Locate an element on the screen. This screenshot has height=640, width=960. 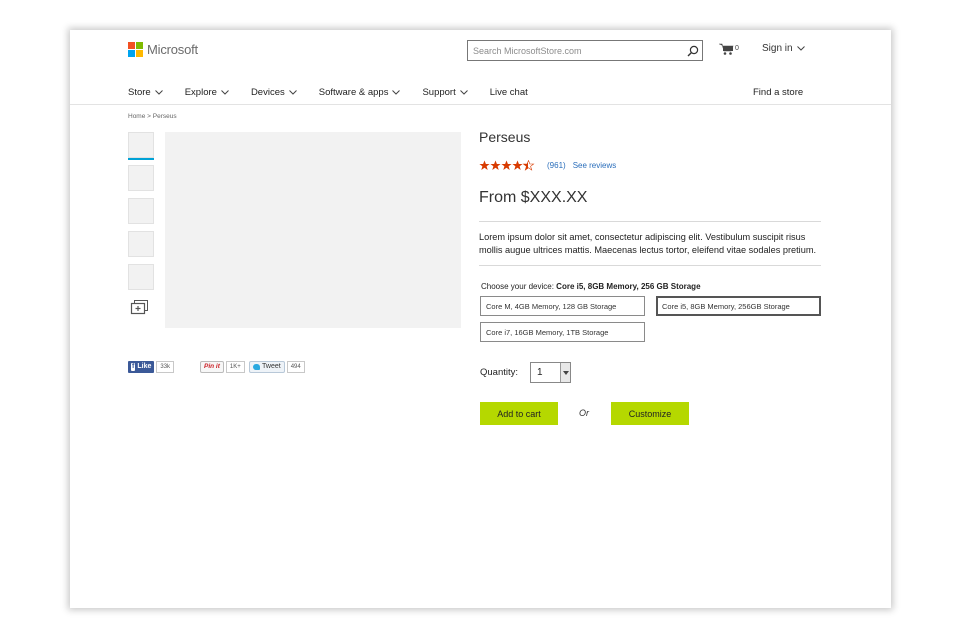
find-a-store-link: Find a store is located at coordinates (778, 92).